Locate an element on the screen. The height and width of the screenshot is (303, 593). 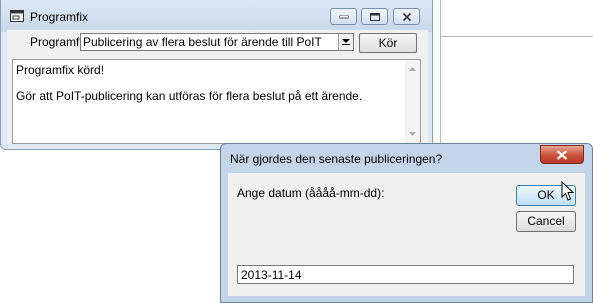
cancel-button: Cancel is located at coordinates (546, 221).